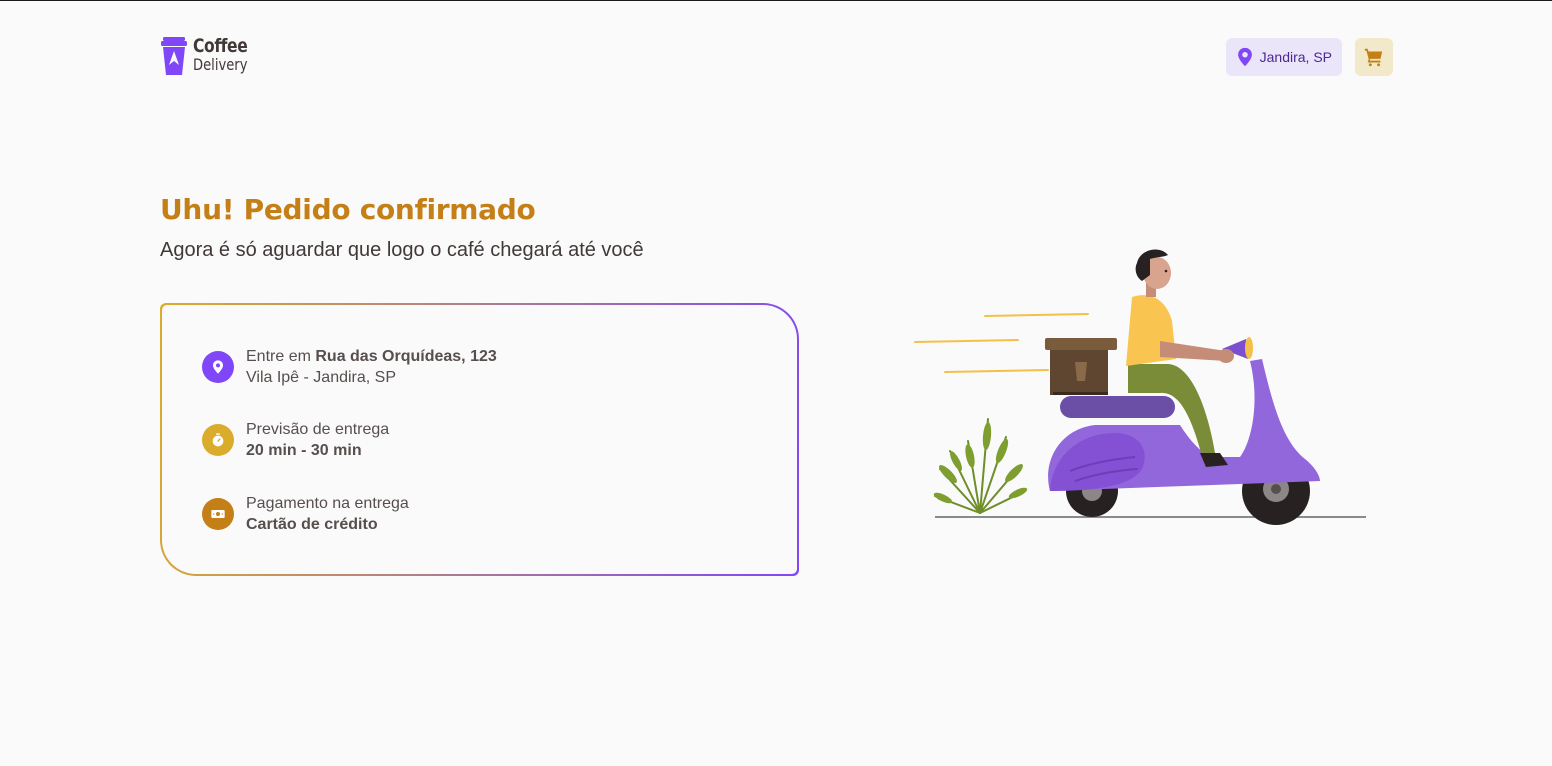 The height and width of the screenshot is (766, 1552). I want to click on logo-text: Coffee Delivery, so click(226, 55).